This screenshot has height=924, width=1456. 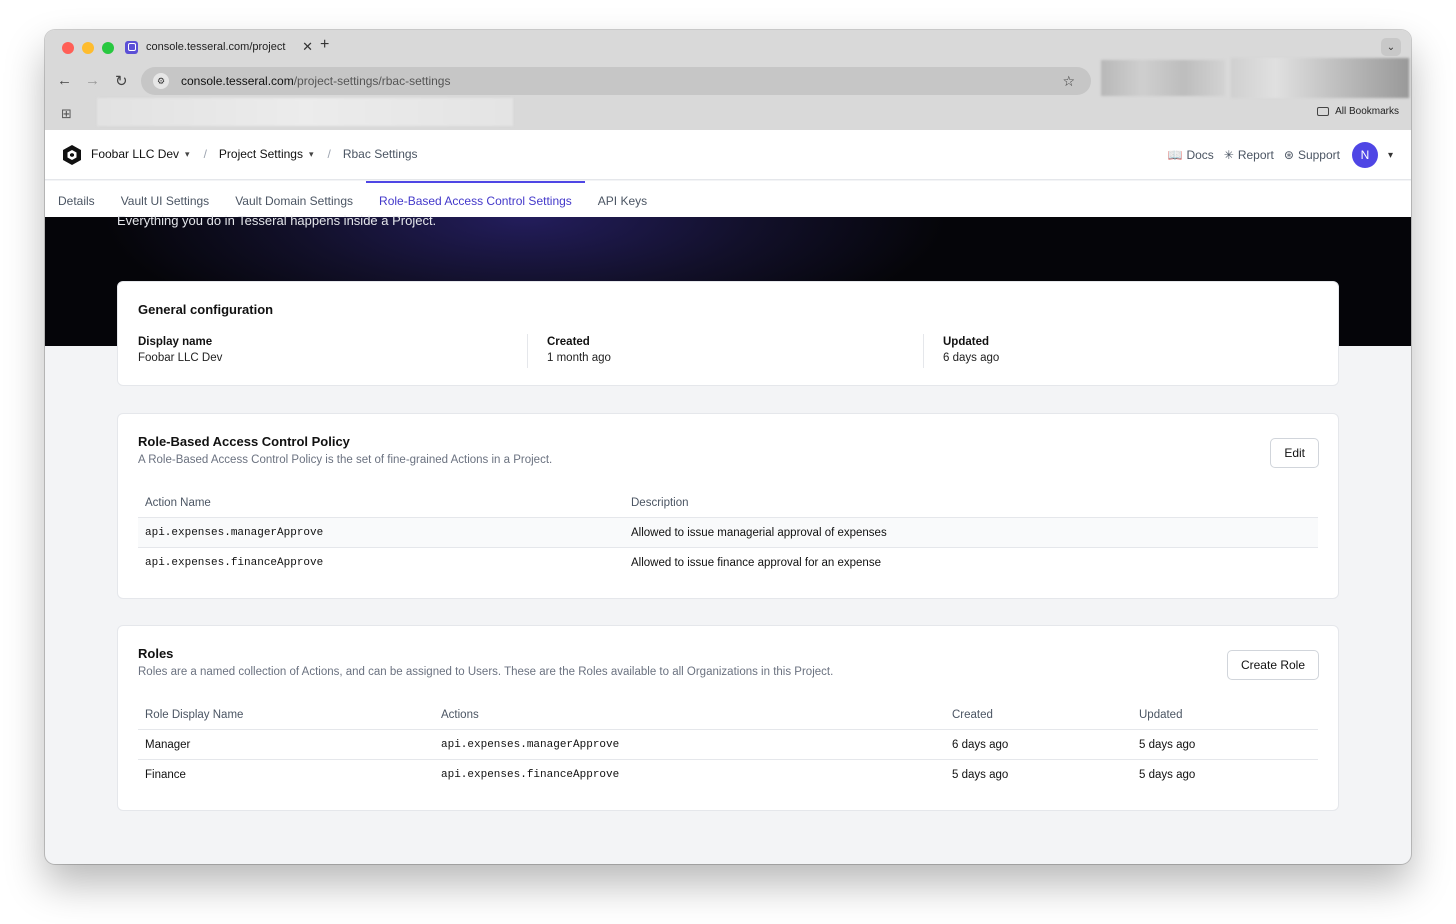 I want to click on created-value: 1 month ago, so click(x=579, y=358).